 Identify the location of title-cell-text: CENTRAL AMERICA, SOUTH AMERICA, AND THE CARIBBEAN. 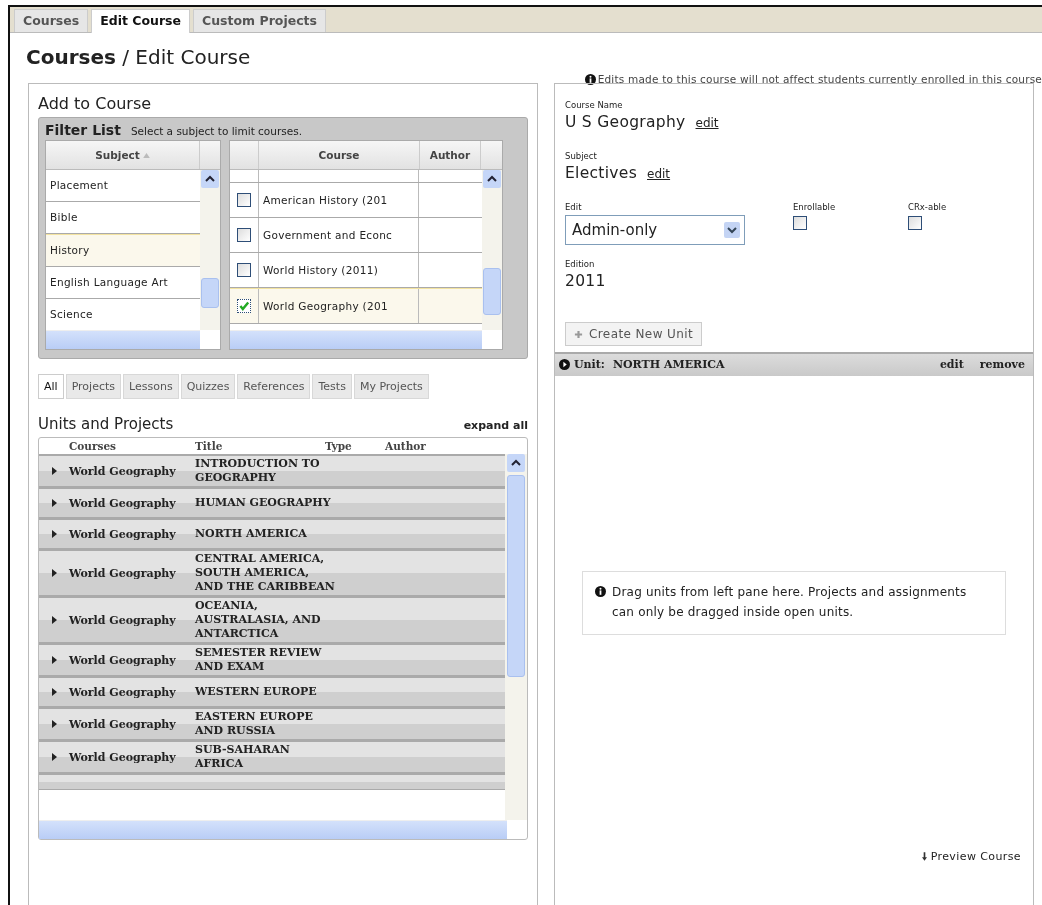
(265, 573).